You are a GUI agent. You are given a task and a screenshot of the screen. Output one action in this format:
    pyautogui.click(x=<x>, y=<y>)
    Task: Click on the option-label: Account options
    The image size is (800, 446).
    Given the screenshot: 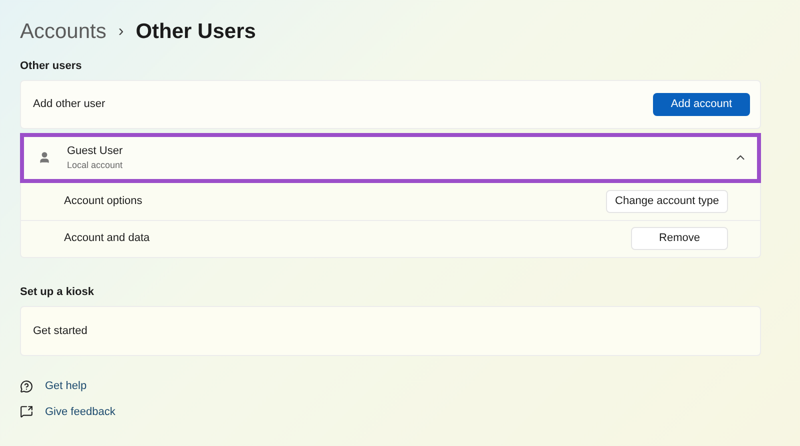 What is the action you would take?
    pyautogui.click(x=103, y=201)
    